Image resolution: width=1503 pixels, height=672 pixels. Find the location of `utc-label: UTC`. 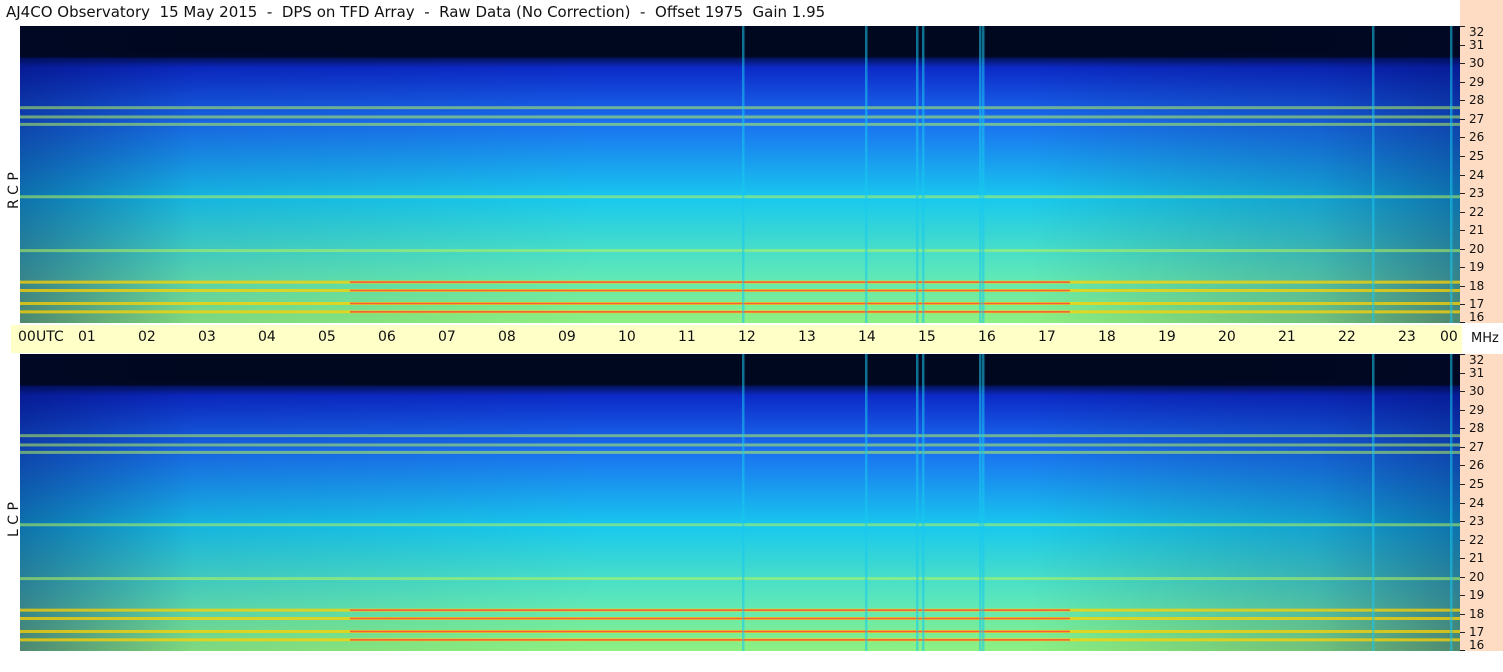

utc-label: UTC is located at coordinates (50, 337).